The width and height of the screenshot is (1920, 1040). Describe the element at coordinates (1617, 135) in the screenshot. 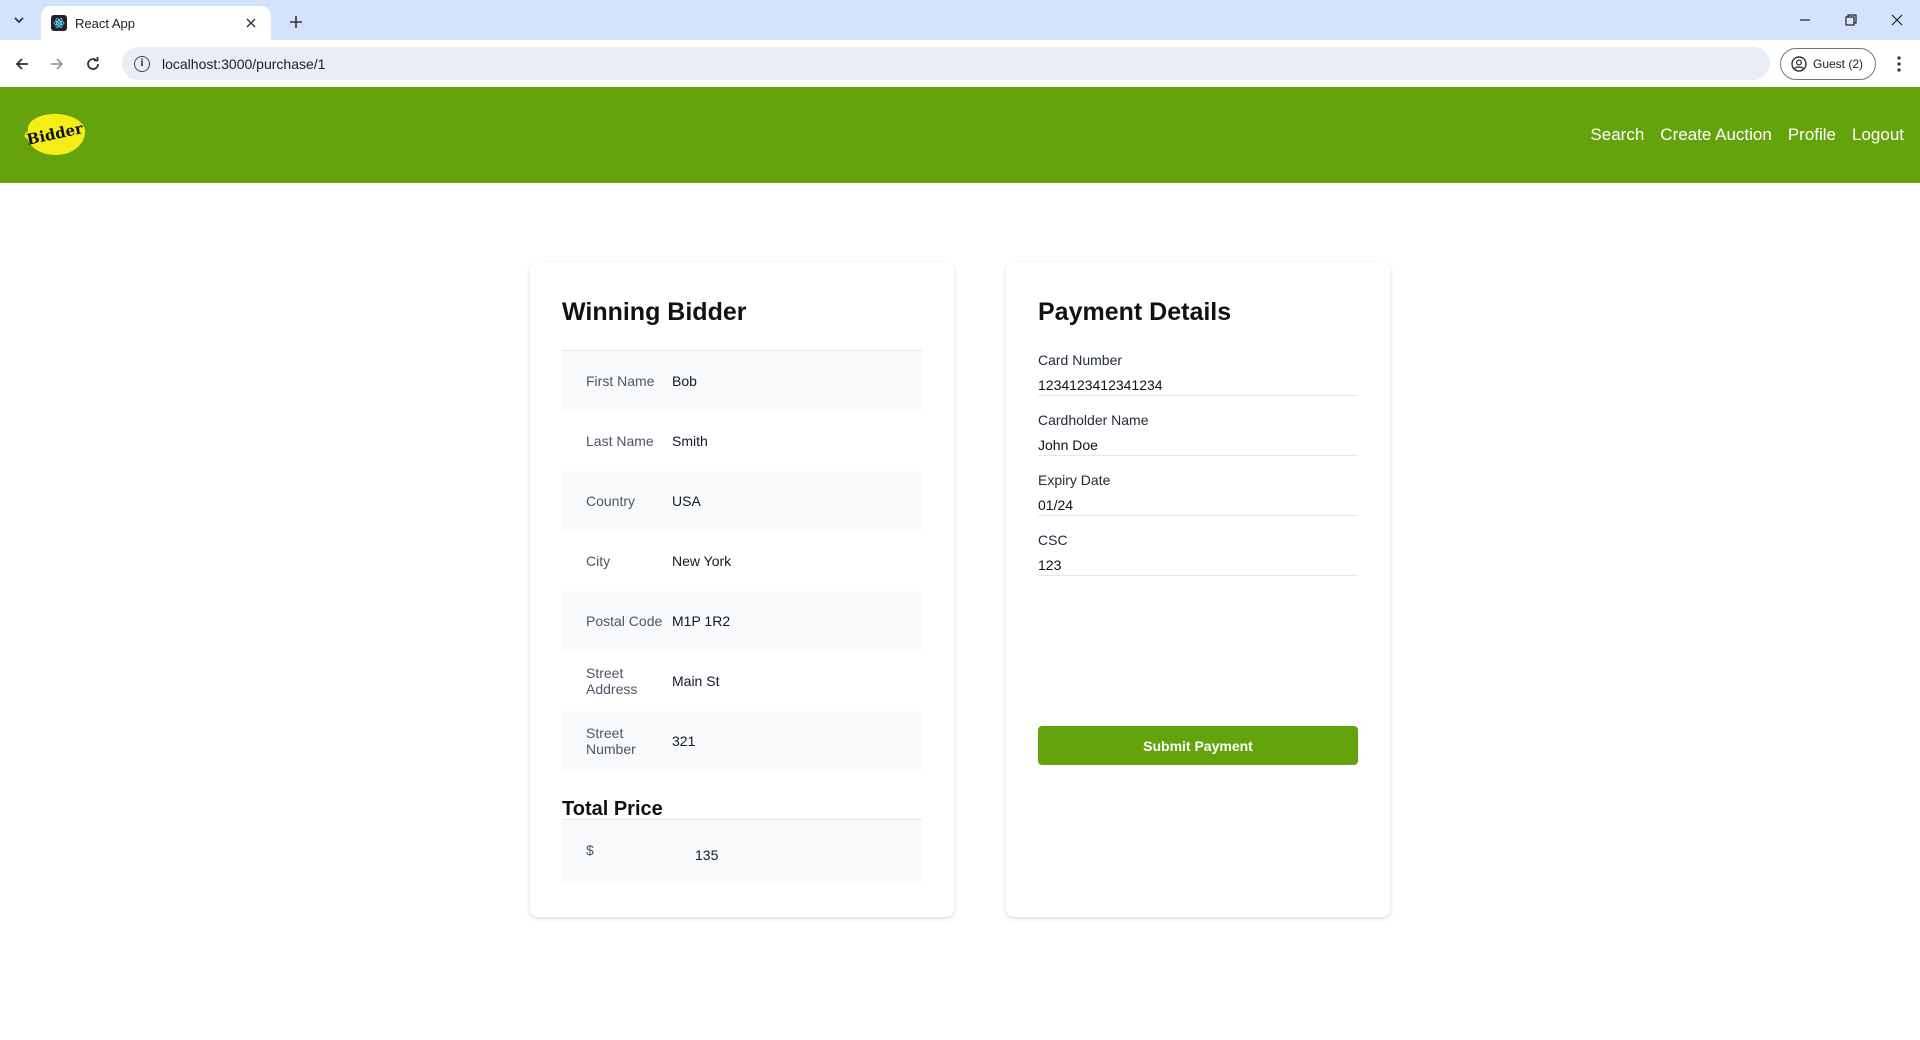

I see `nav-search-link: Search` at that location.